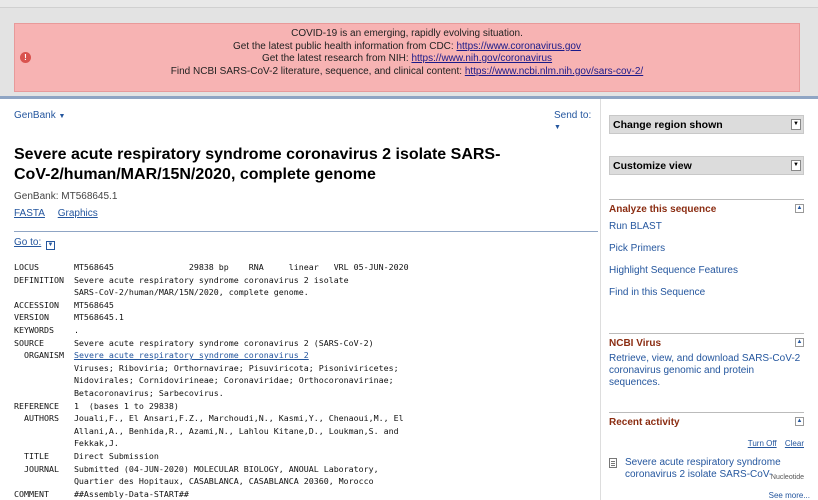 The width and height of the screenshot is (818, 500). I want to click on run-blast-link: Run BLAST, so click(706, 226).